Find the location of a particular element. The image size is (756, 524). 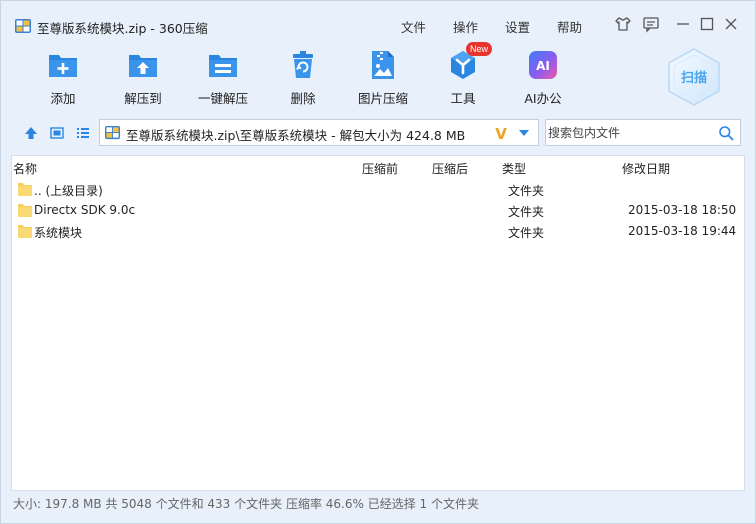

window-title: 至尊版系统模块.zip - 360压缩 is located at coordinates (122, 28).